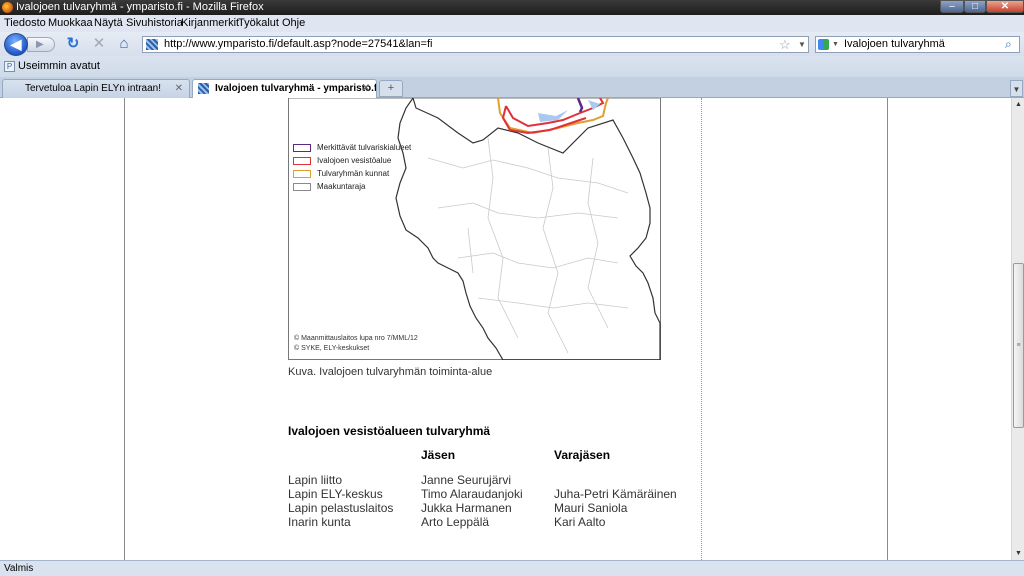  What do you see at coordinates (1018, 553) in the screenshot?
I see `scroll-down-icon: ▼` at bounding box center [1018, 553].